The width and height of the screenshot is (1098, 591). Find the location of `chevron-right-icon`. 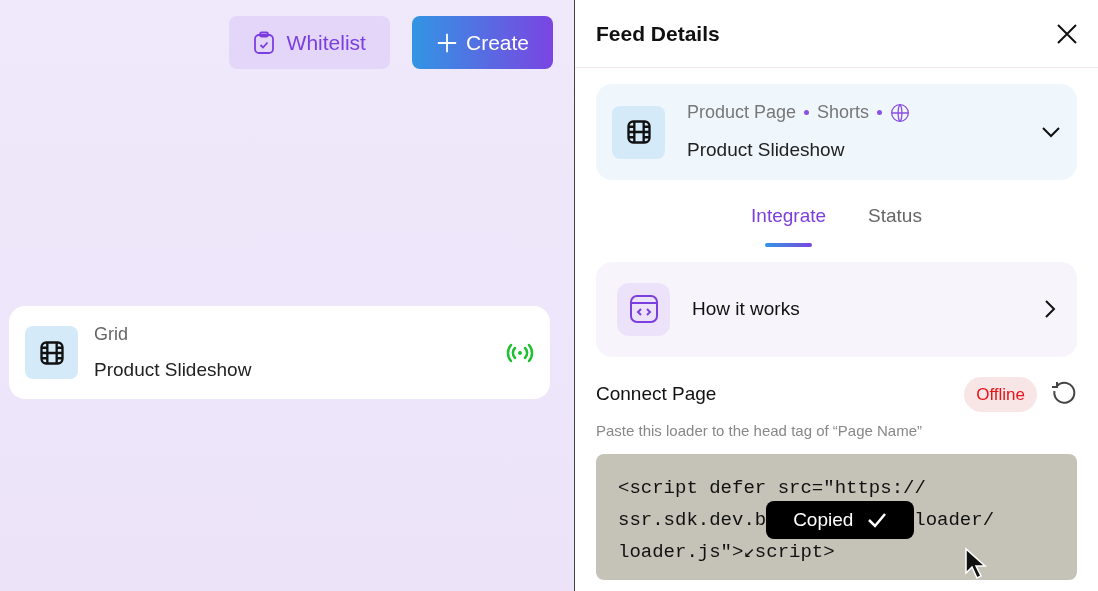

chevron-right-icon is located at coordinates (1050, 309).